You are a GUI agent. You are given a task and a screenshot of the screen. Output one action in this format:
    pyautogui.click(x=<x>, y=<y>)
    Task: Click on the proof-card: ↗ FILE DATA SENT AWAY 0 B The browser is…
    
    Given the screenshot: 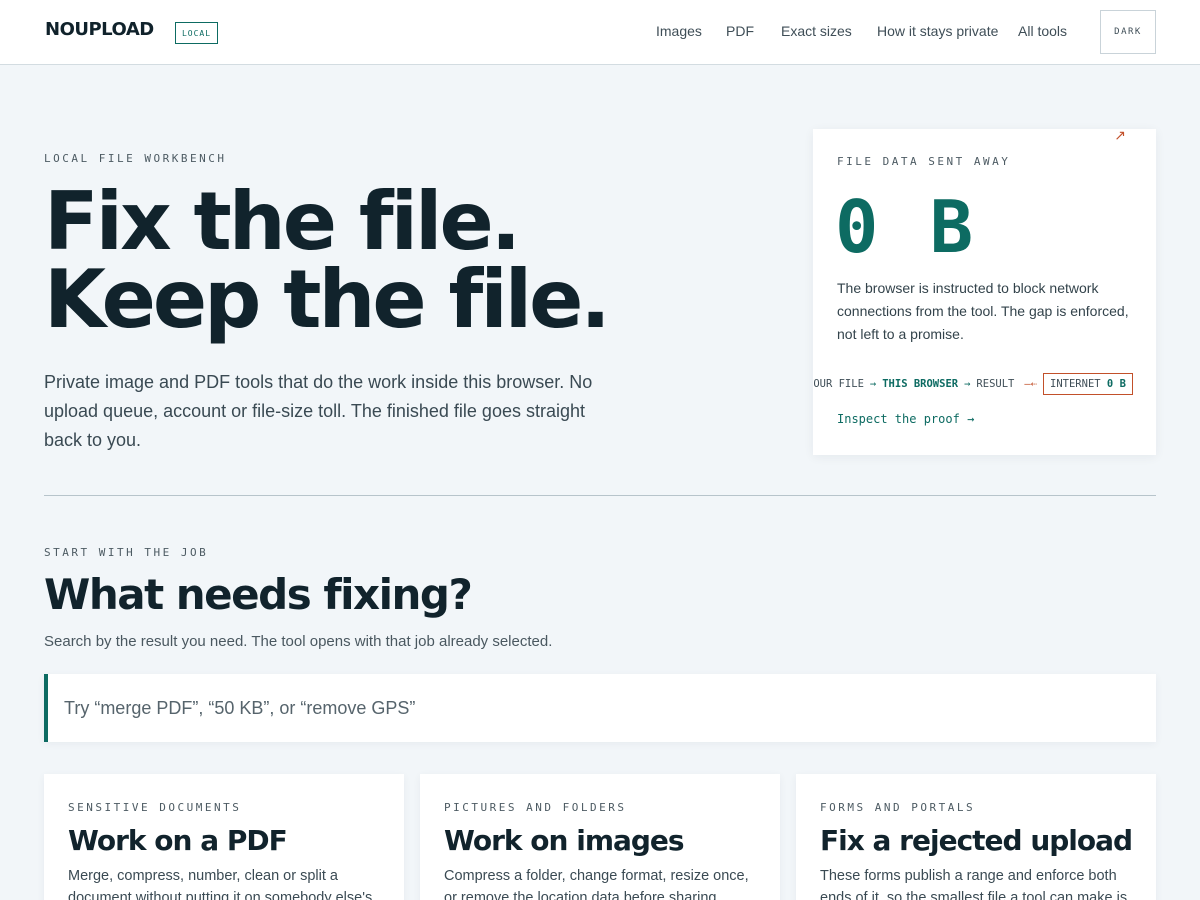 What is the action you would take?
    pyautogui.click(x=984, y=292)
    